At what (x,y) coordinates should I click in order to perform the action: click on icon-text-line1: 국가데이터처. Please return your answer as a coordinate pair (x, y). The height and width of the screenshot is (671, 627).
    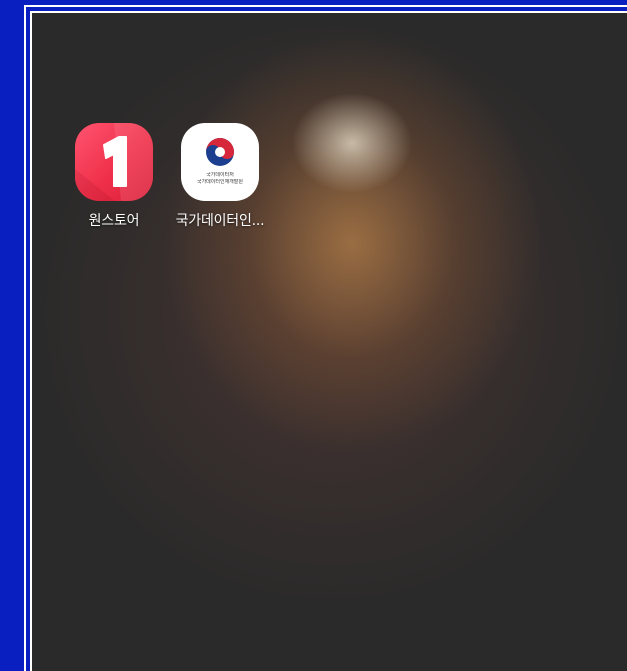
    Looking at the image, I should click on (220, 175).